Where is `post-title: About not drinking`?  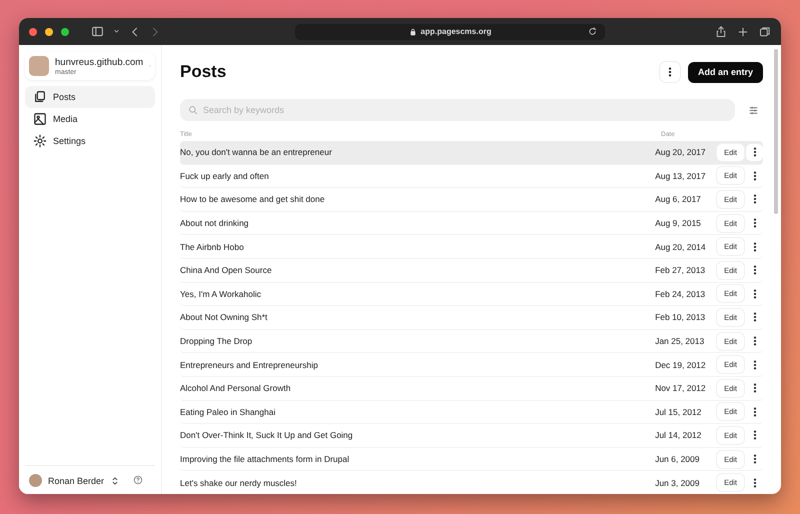
post-title: About not drinking is located at coordinates (214, 223).